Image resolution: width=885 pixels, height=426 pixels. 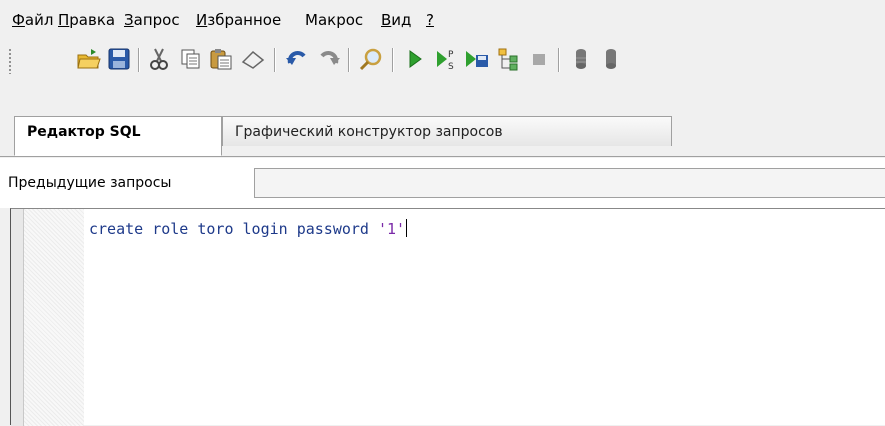 What do you see at coordinates (54, 317) in the screenshot?
I see `editor-margin` at bounding box center [54, 317].